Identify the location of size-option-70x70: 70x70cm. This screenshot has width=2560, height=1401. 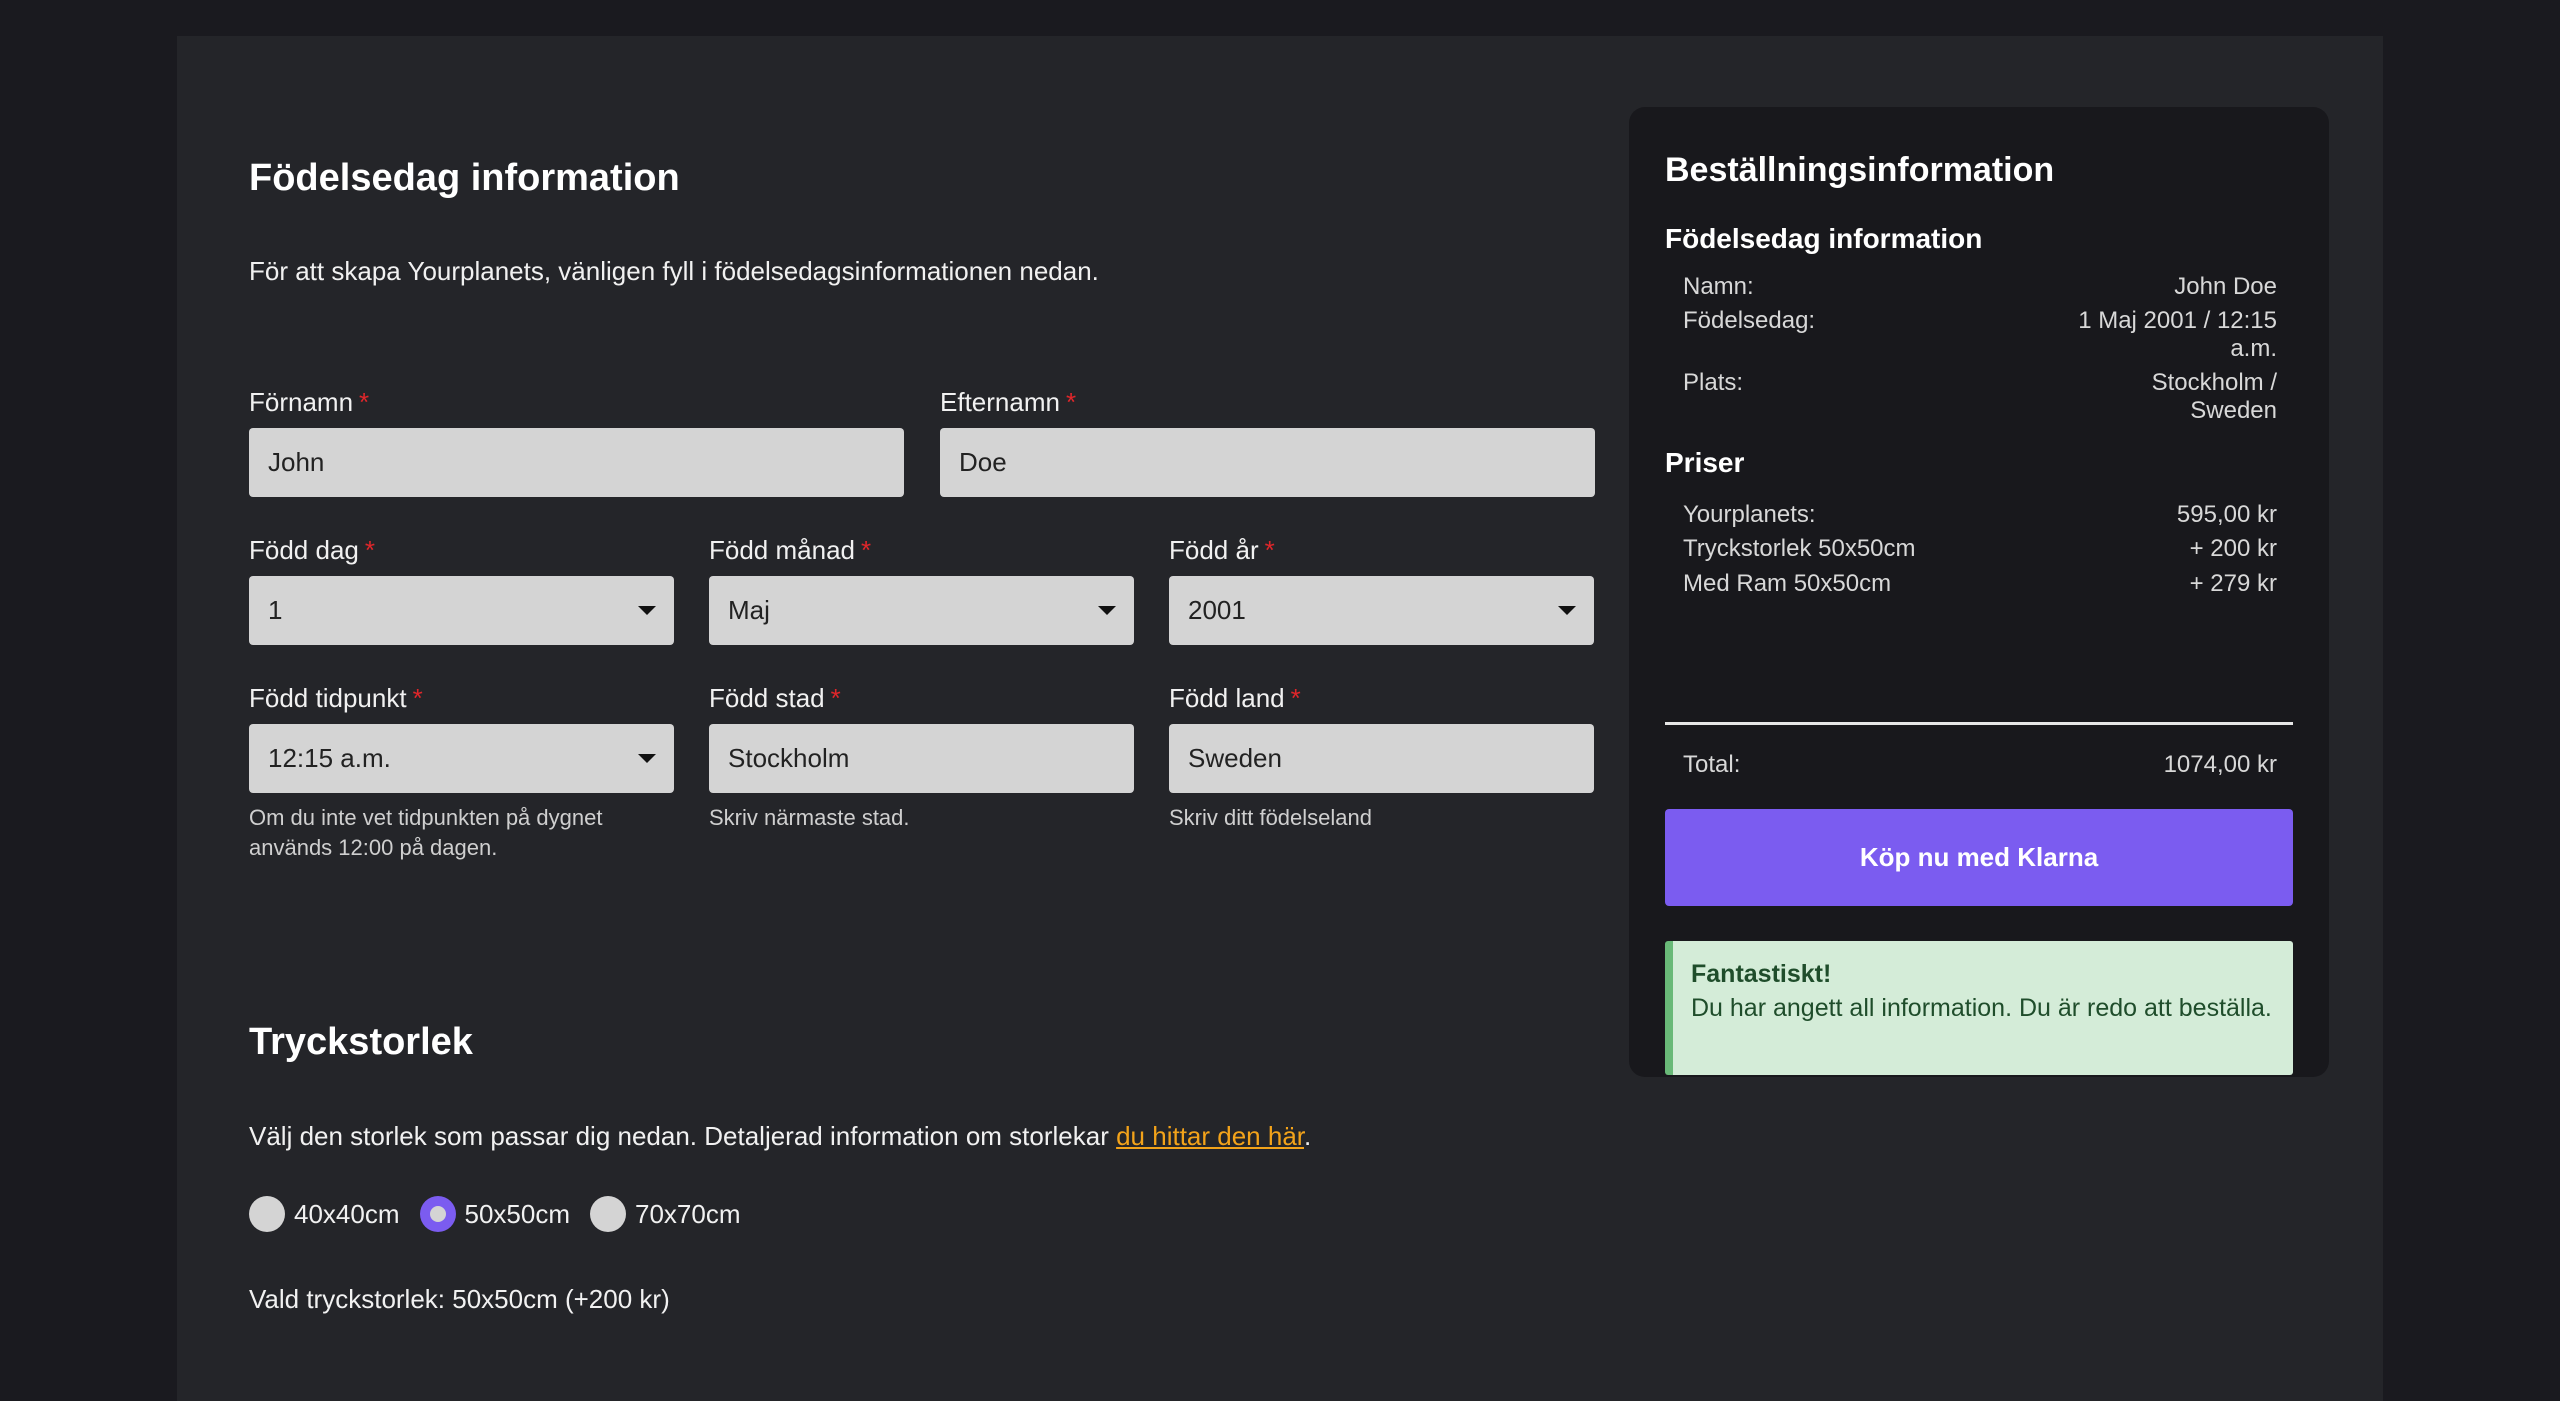
(665, 1214).